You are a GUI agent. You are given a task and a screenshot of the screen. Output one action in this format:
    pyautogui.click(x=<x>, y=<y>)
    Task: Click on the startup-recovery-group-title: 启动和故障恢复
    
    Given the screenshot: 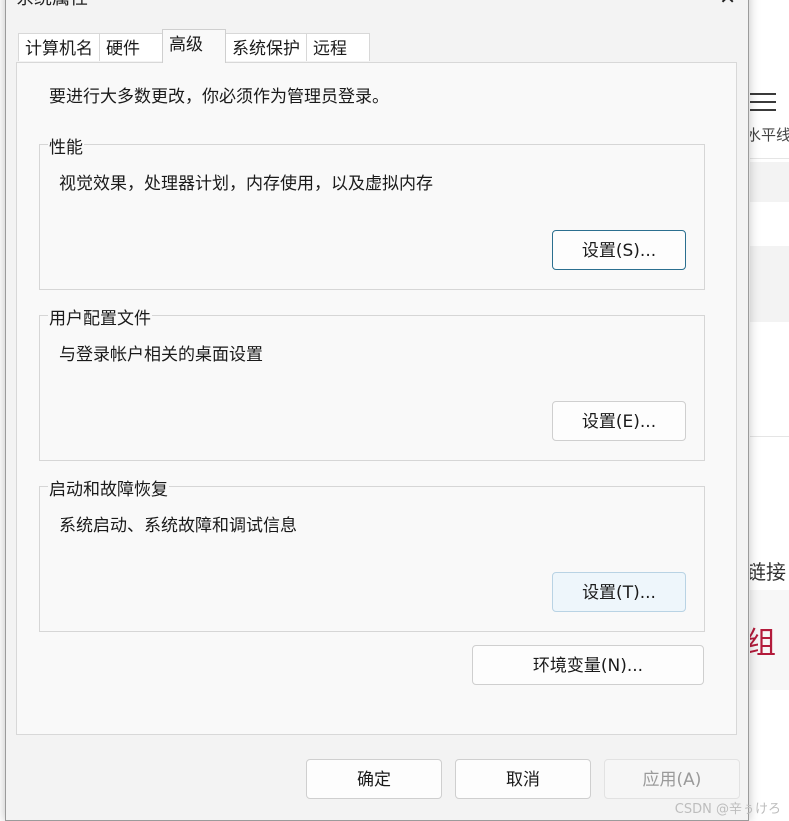 What is the action you would take?
    pyautogui.click(x=108, y=487)
    